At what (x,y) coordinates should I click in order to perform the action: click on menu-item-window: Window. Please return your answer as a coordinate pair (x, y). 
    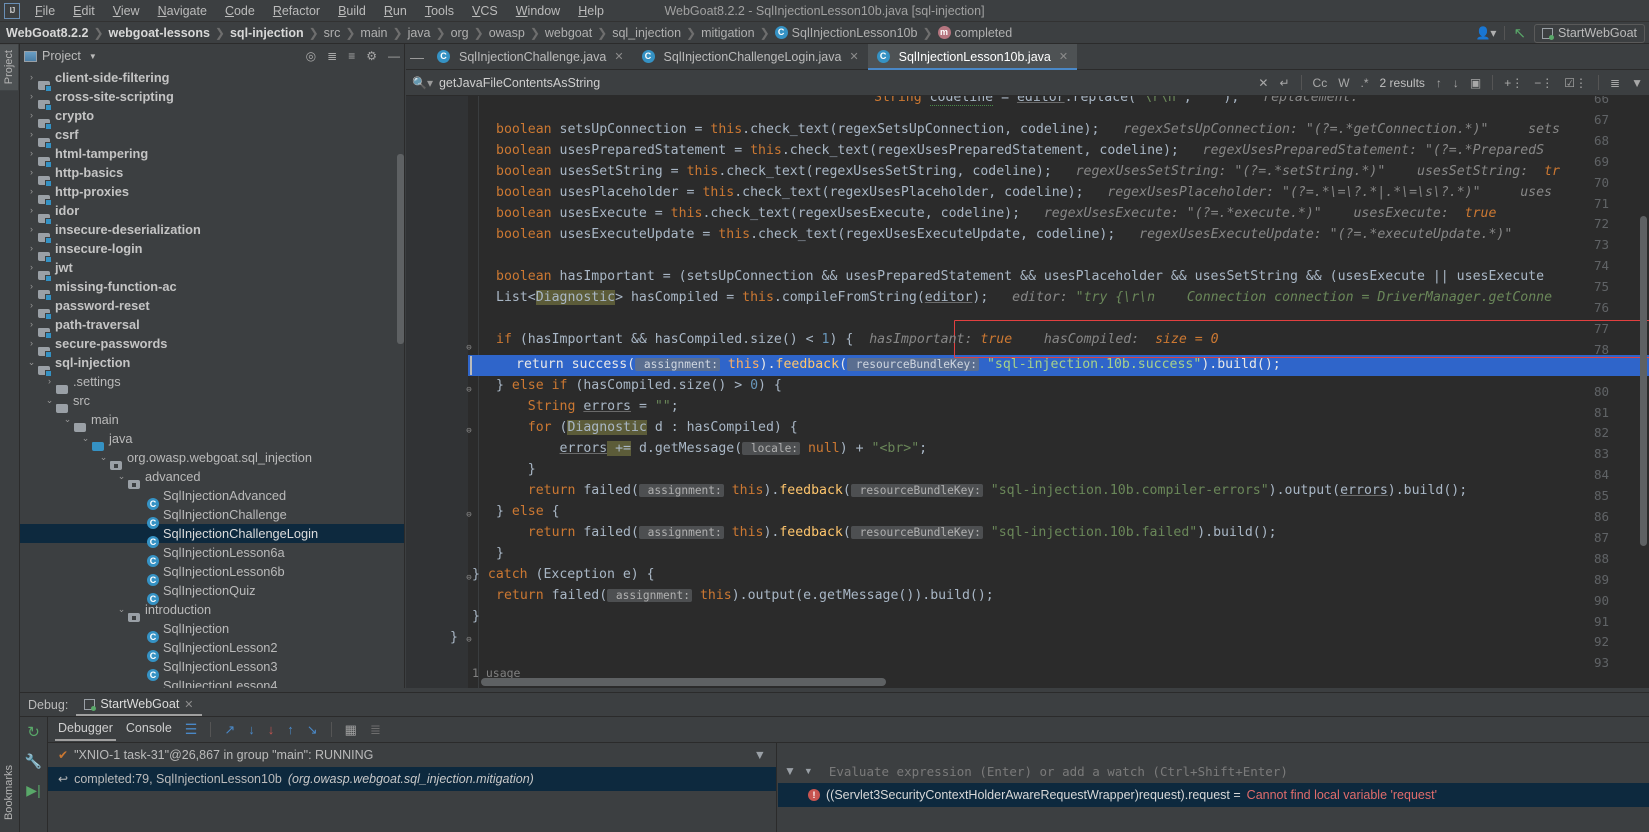
    Looking at the image, I should click on (538, 11).